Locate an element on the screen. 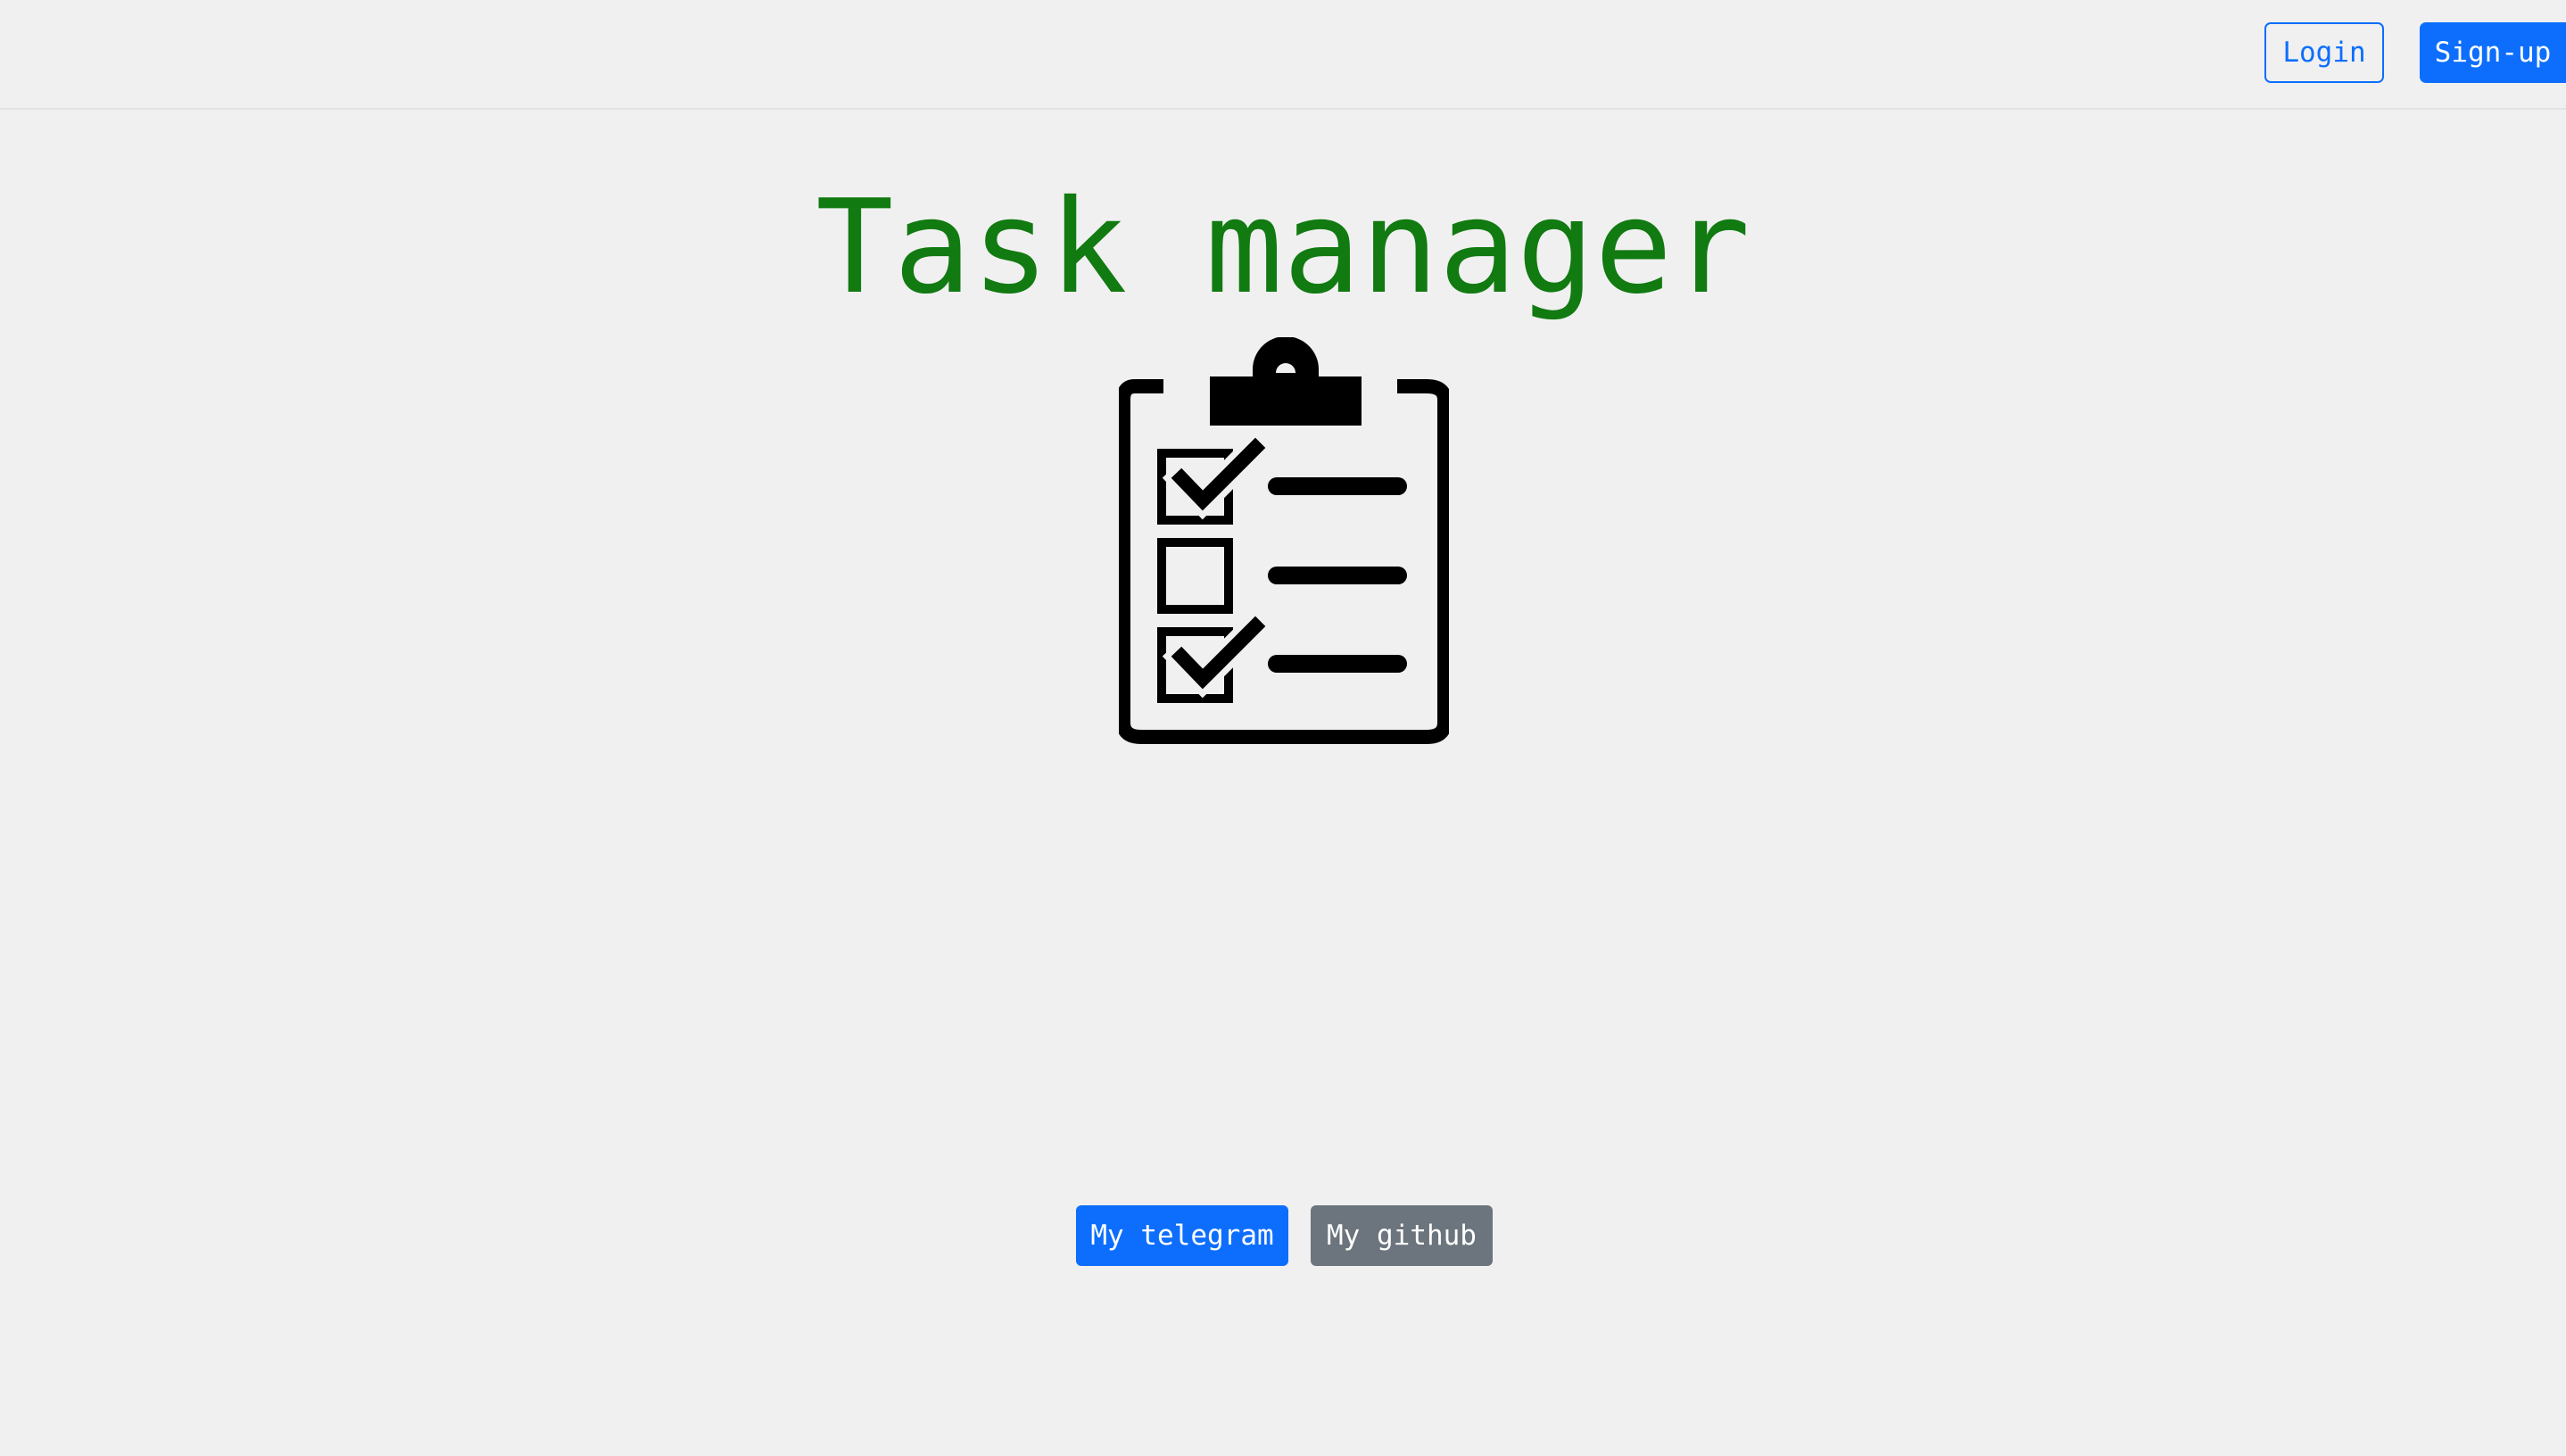  login-button: Login is located at coordinates (2324, 52).